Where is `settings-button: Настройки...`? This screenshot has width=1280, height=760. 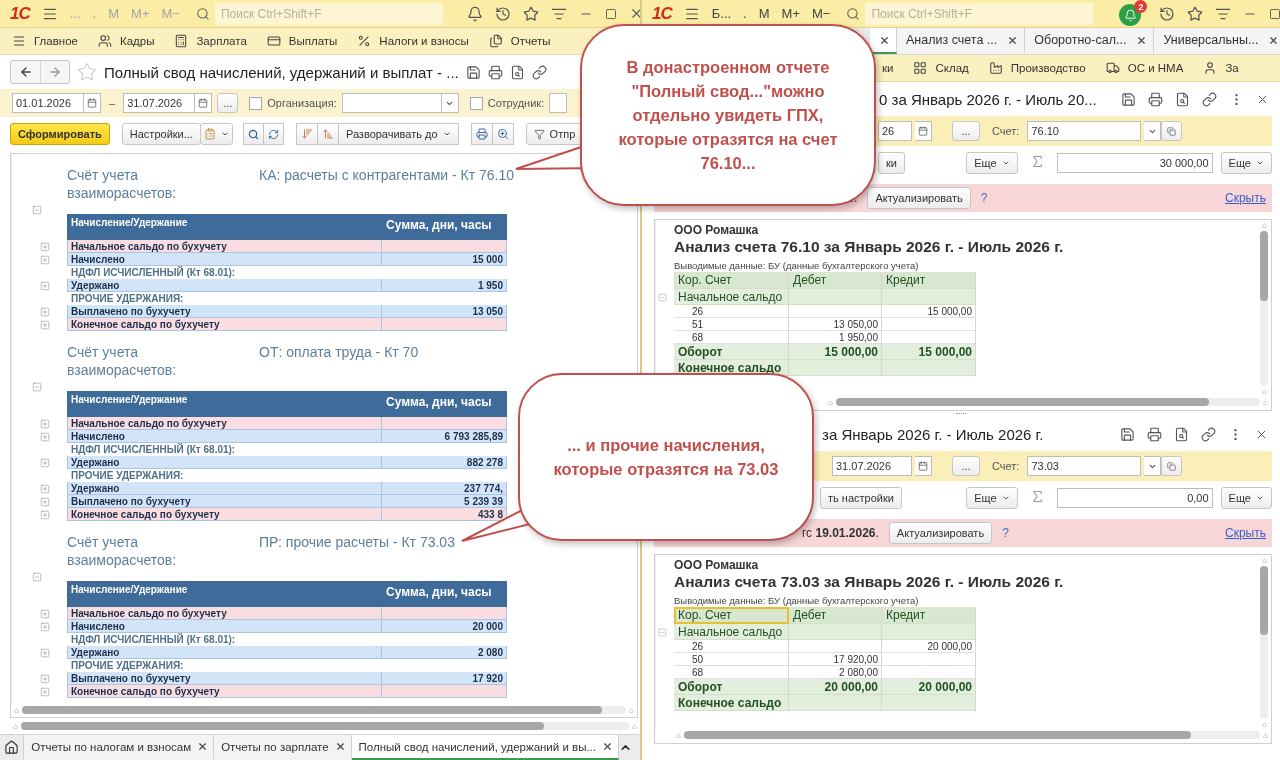
settings-button: Настройки... is located at coordinates (161, 134).